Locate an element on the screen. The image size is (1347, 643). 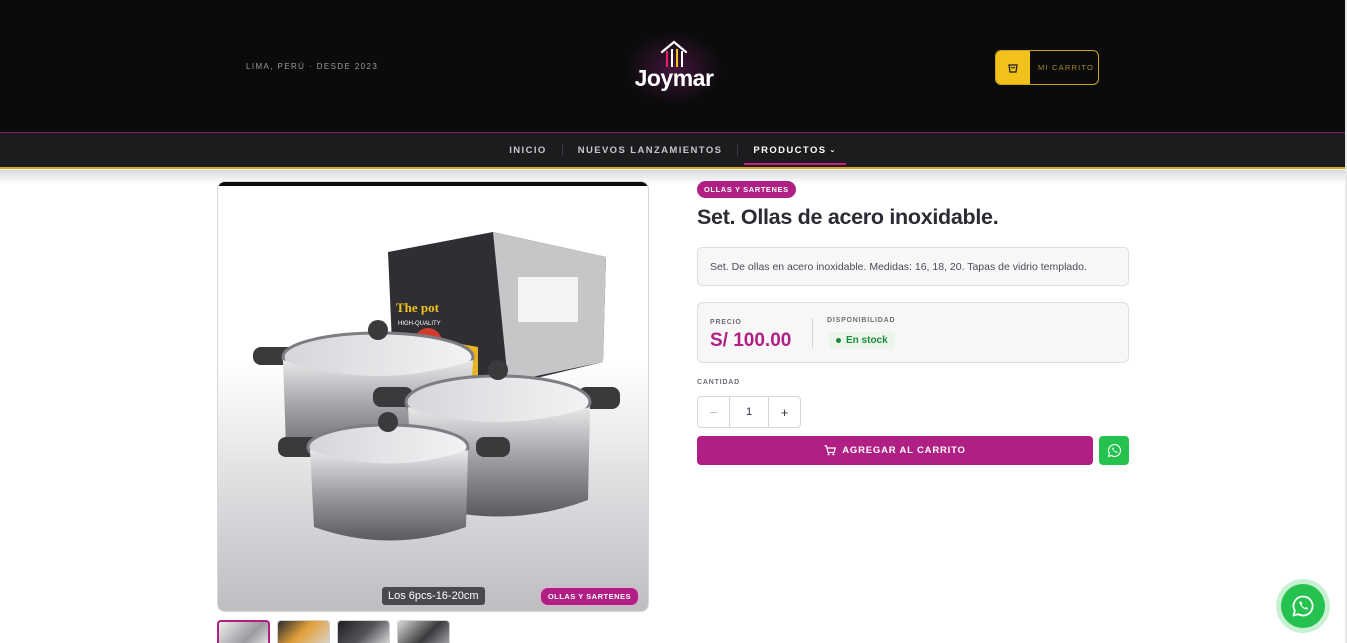
cart-icon-box is located at coordinates (1013, 67).